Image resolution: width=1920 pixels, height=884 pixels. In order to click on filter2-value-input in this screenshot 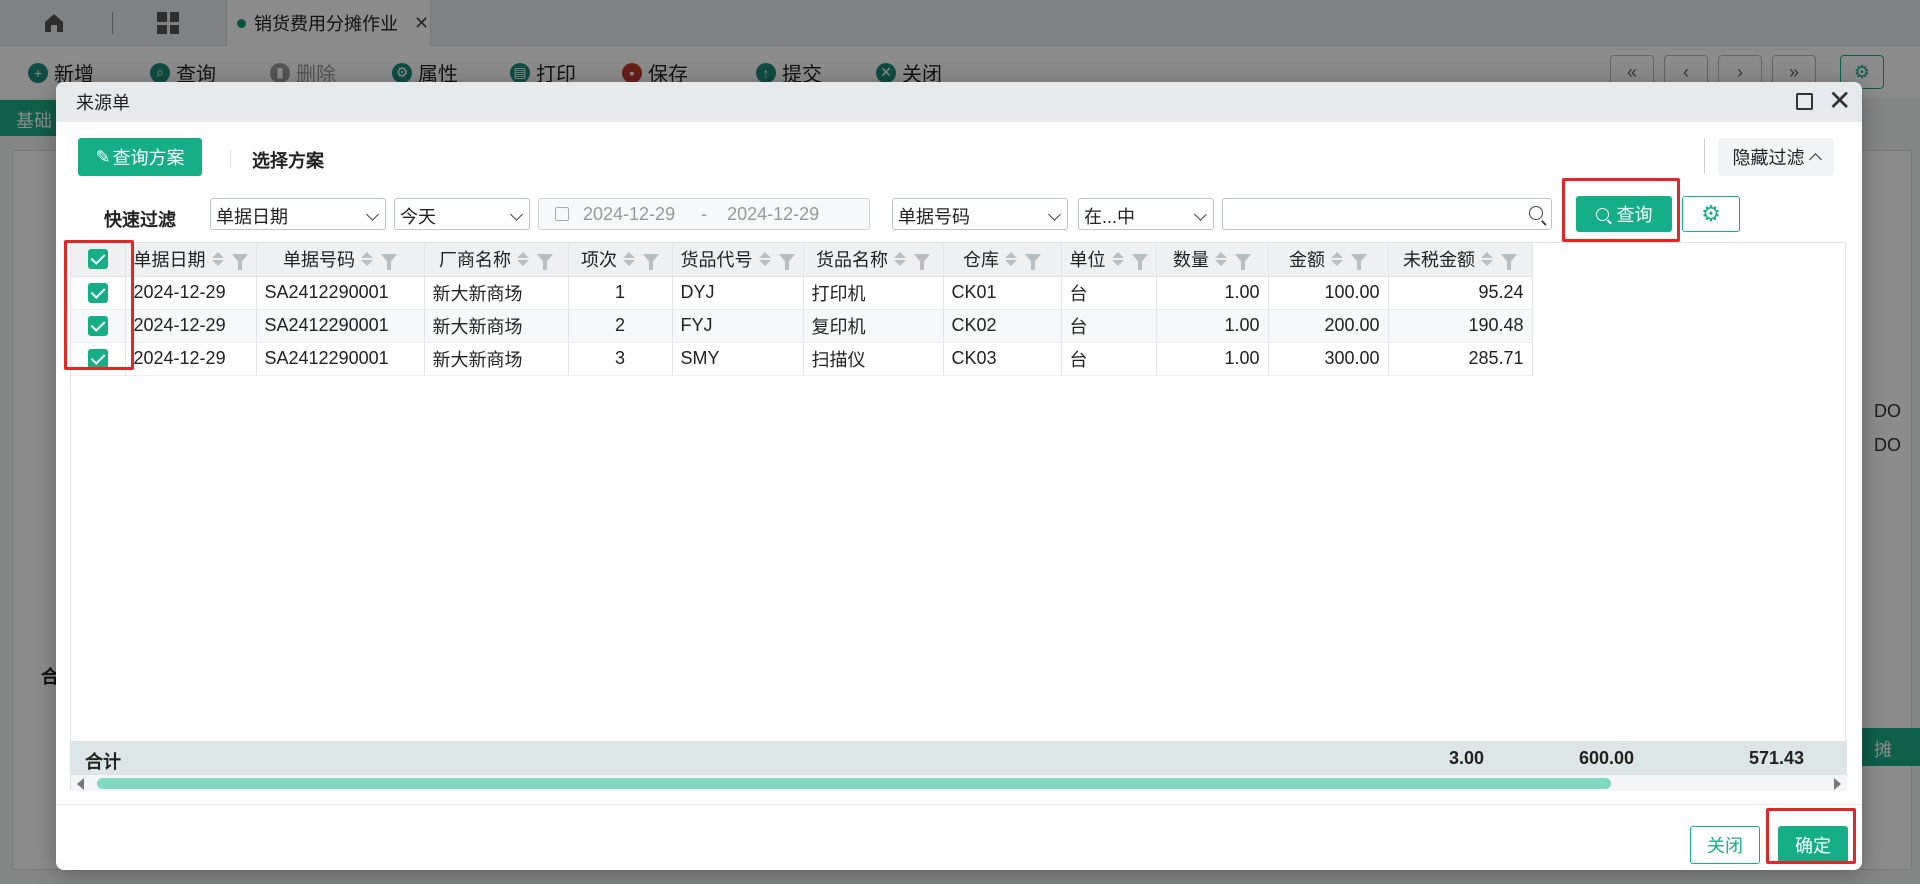, I will do `click(1387, 214)`.